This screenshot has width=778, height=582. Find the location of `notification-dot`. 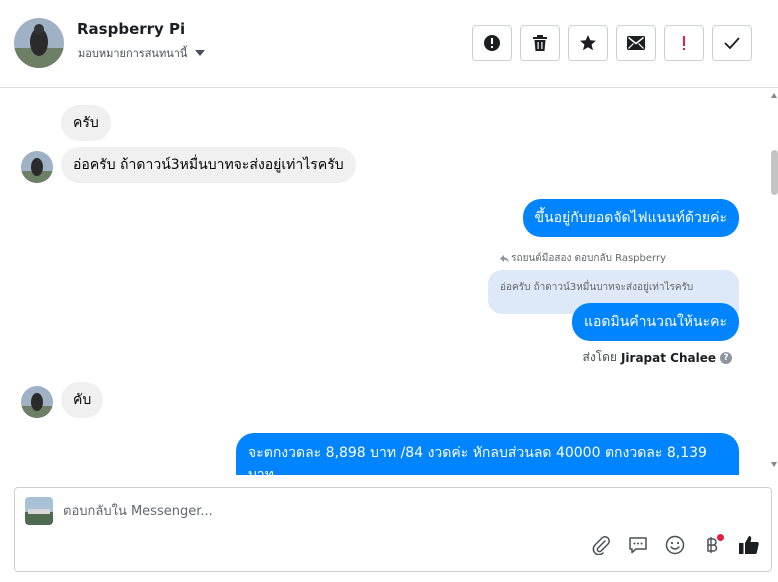

notification-dot is located at coordinates (720, 537).